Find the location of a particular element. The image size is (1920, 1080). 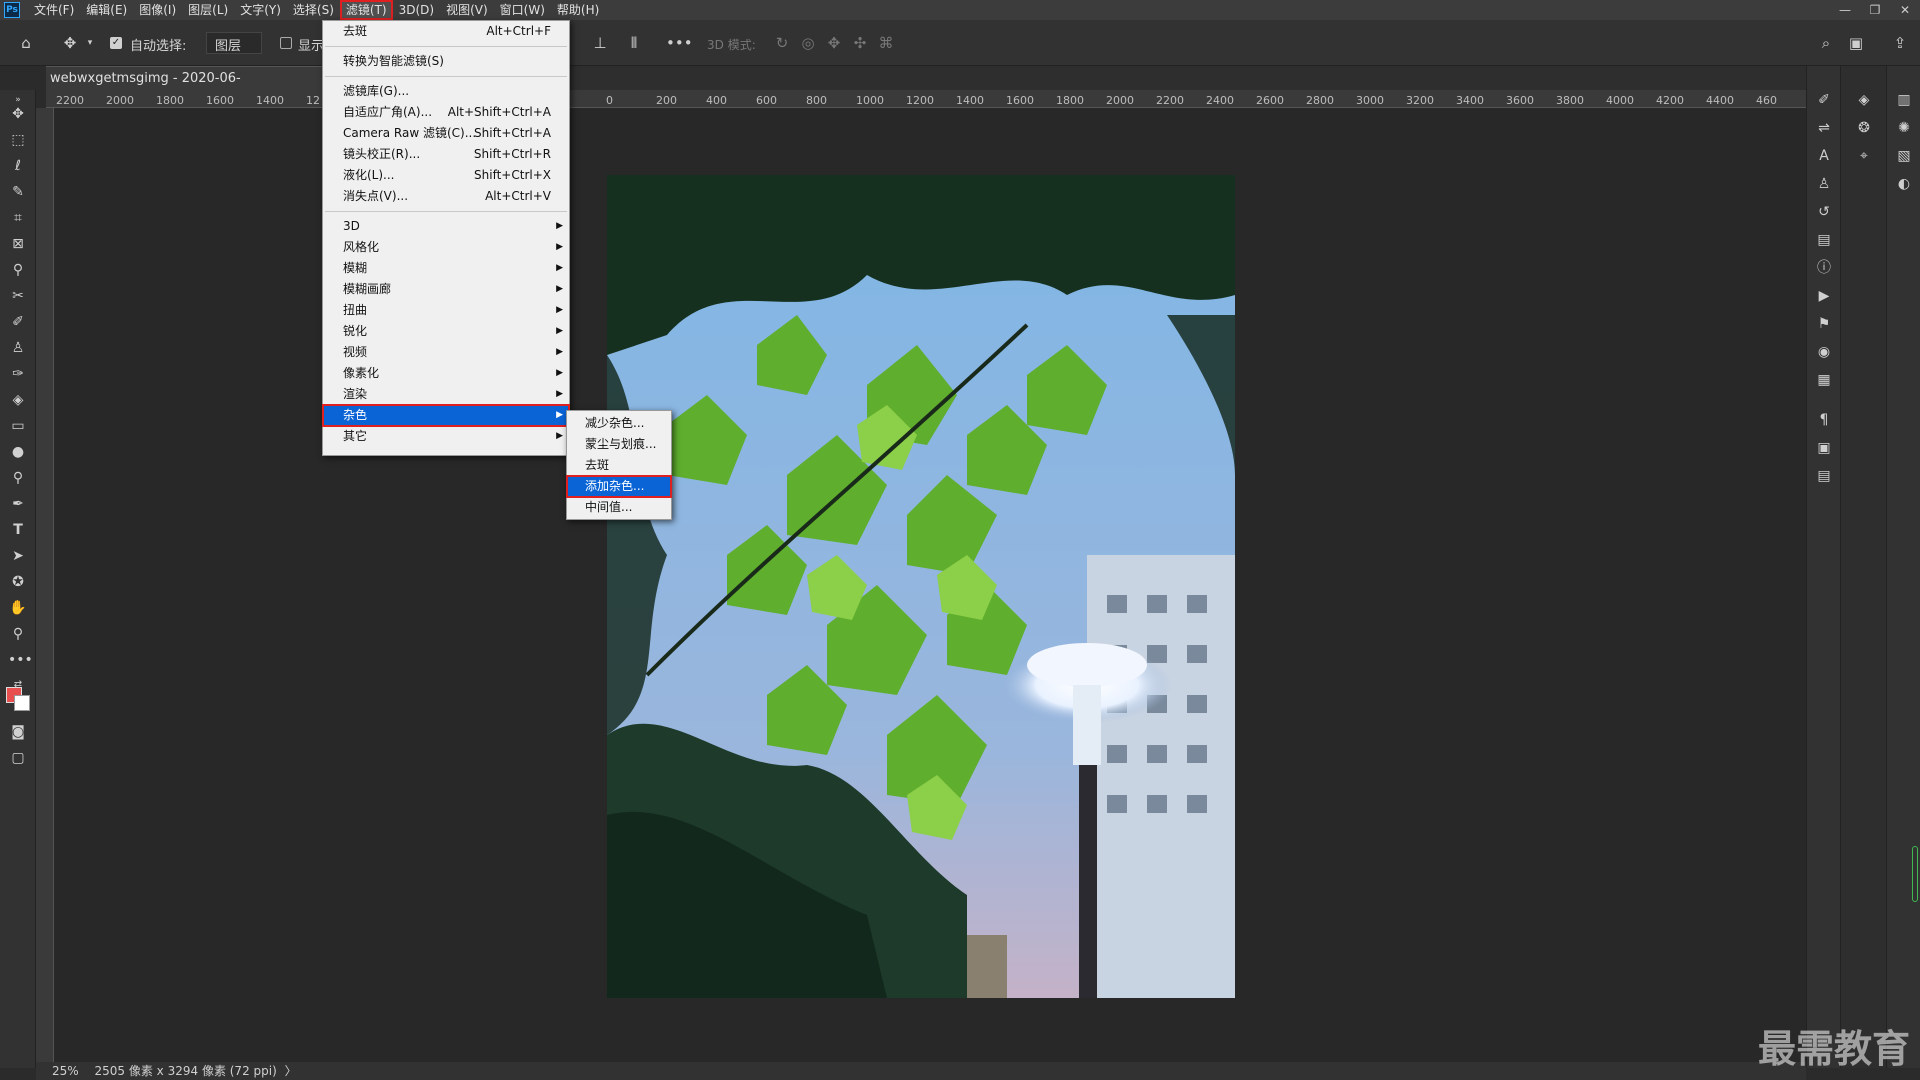

filter-menu-item: 风格化 ▶ is located at coordinates (446, 247).